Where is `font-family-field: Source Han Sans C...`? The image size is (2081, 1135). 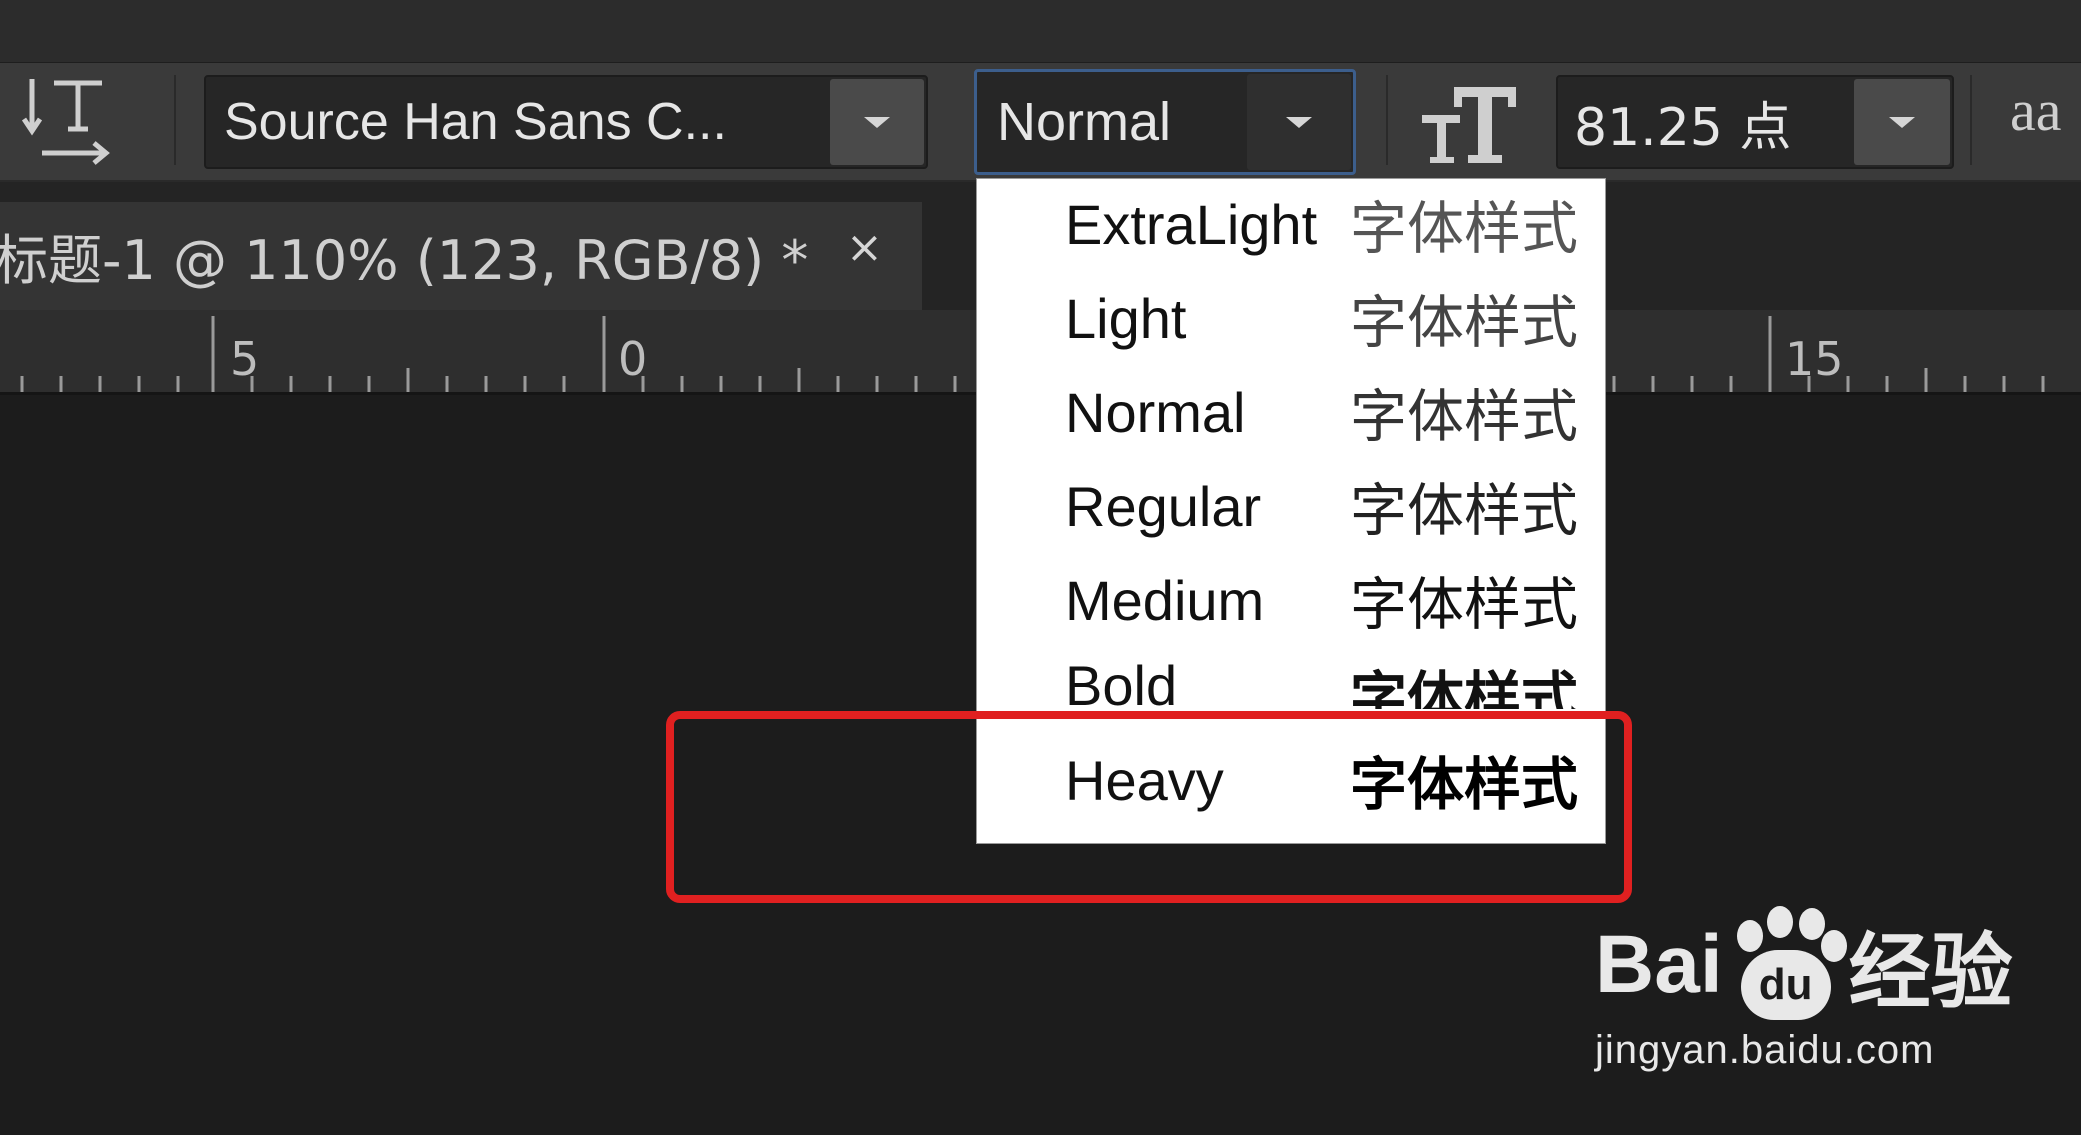
font-family-field: Source Han Sans C... is located at coordinates (566, 122).